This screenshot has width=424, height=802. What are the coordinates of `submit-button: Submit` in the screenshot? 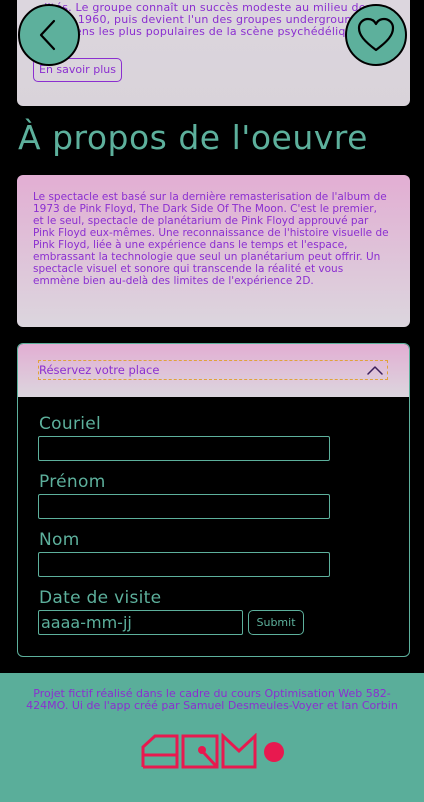 It's located at (276, 622).